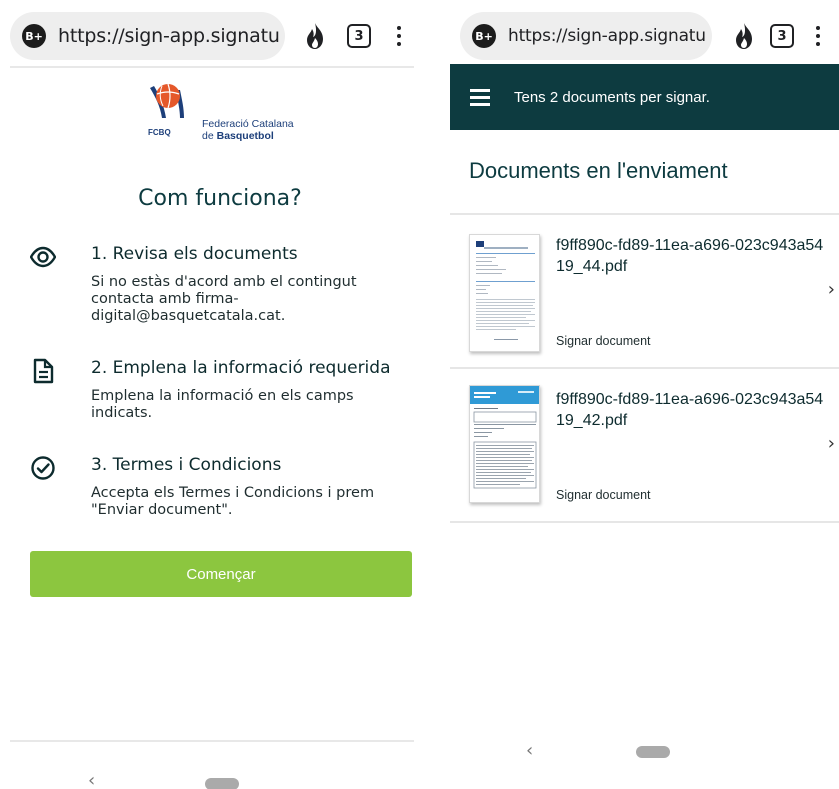 This screenshot has width=839, height=789. Describe the element at coordinates (248, 124) in the screenshot. I see `logo-name-line1: Federació Catalana` at that location.